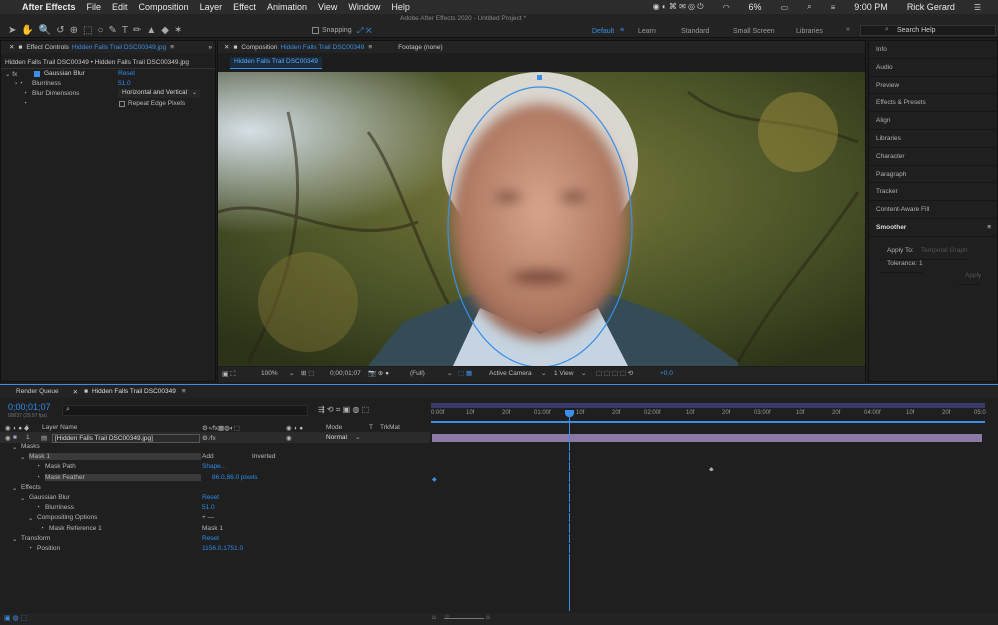 The height and width of the screenshot is (625, 998). I want to click on render-queue-tab: Render Queue, so click(37, 391).